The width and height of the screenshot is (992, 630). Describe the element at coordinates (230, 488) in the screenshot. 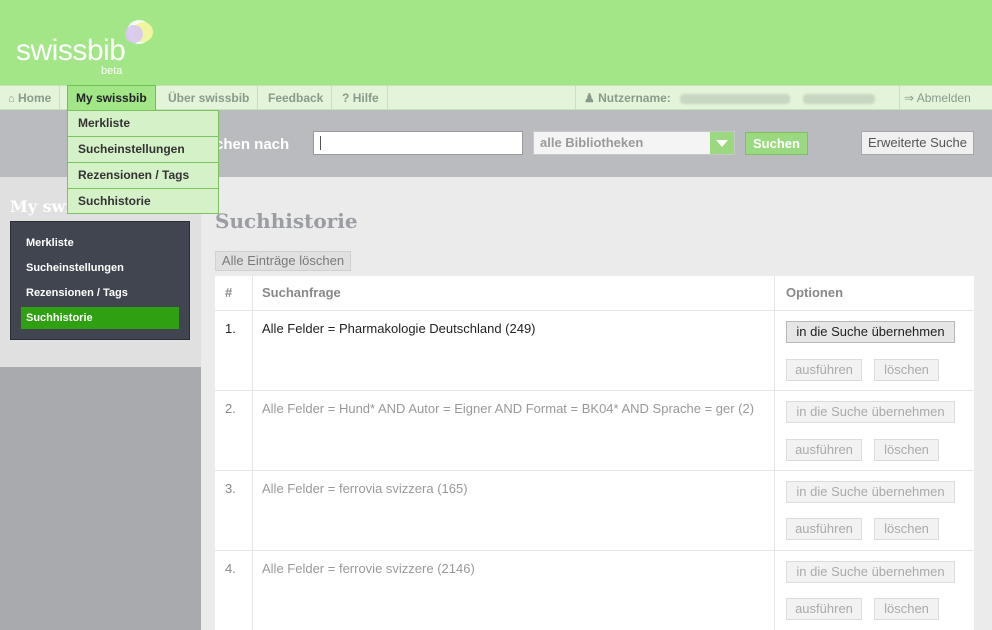

I see `row-number: 3.` at that location.